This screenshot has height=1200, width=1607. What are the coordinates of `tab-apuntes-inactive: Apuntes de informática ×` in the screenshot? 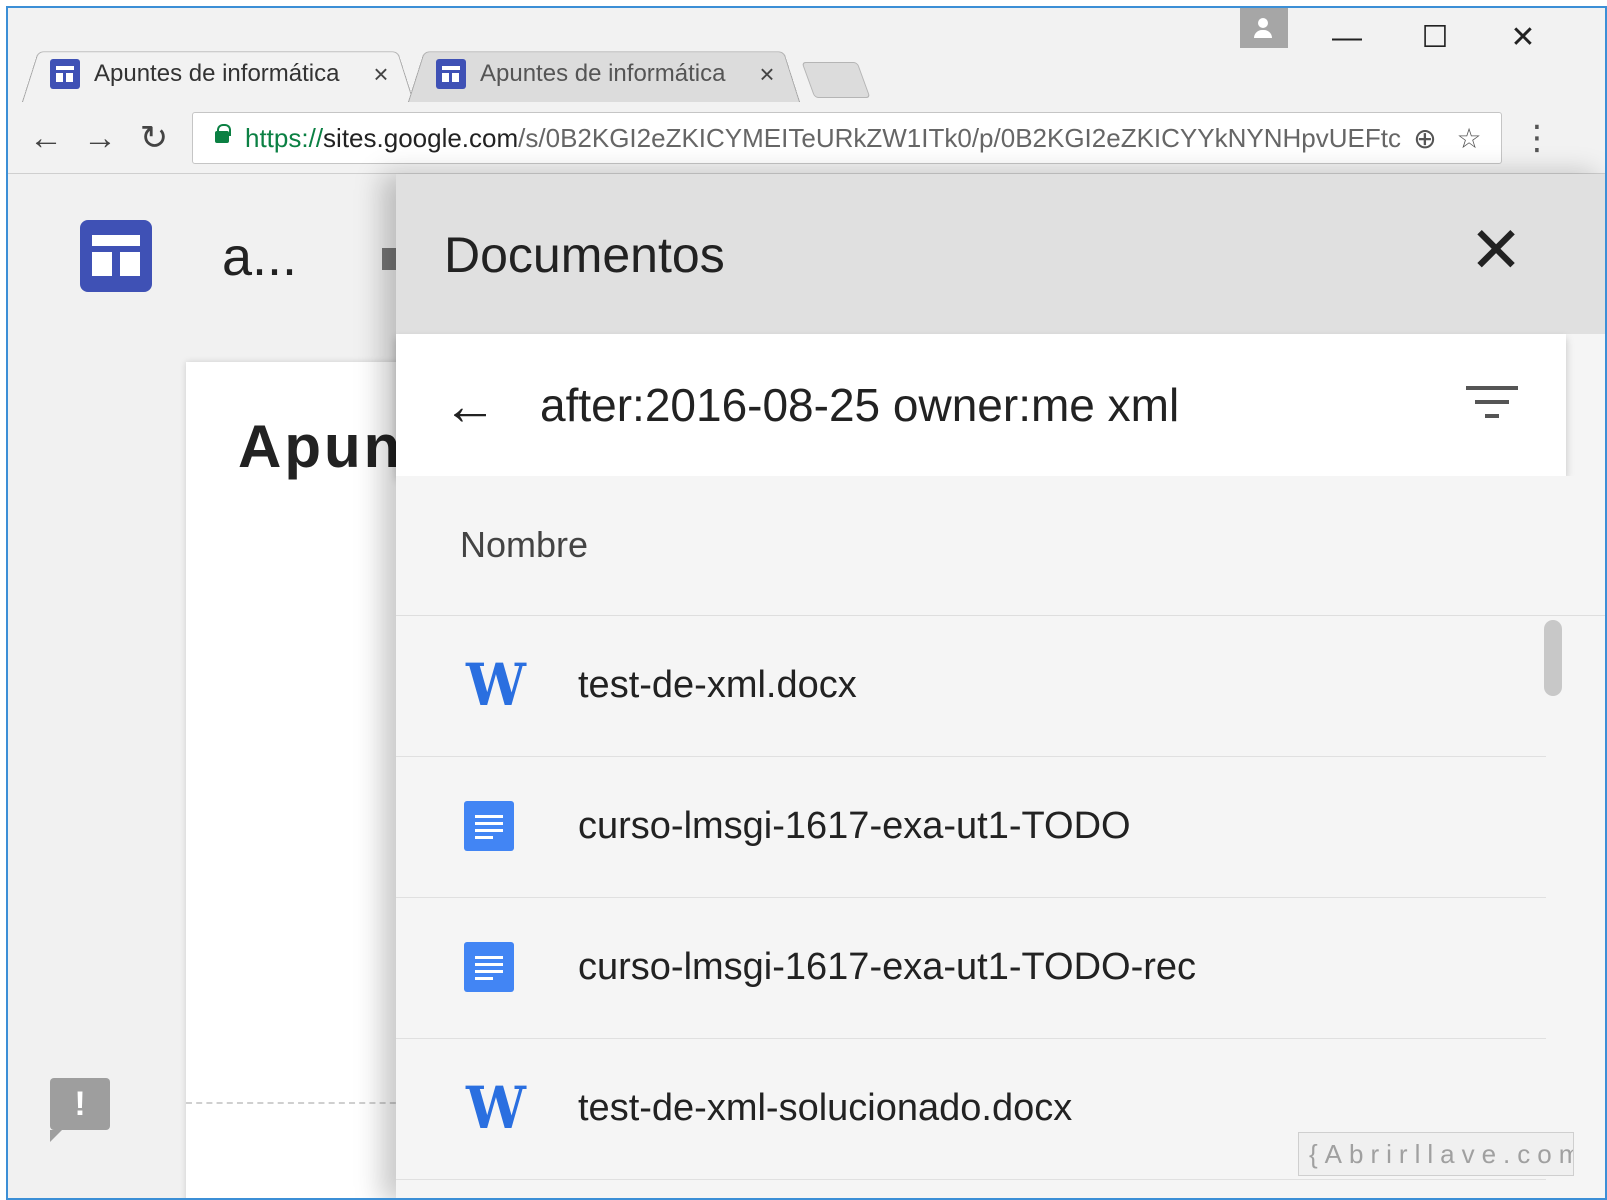 It's located at (604, 73).